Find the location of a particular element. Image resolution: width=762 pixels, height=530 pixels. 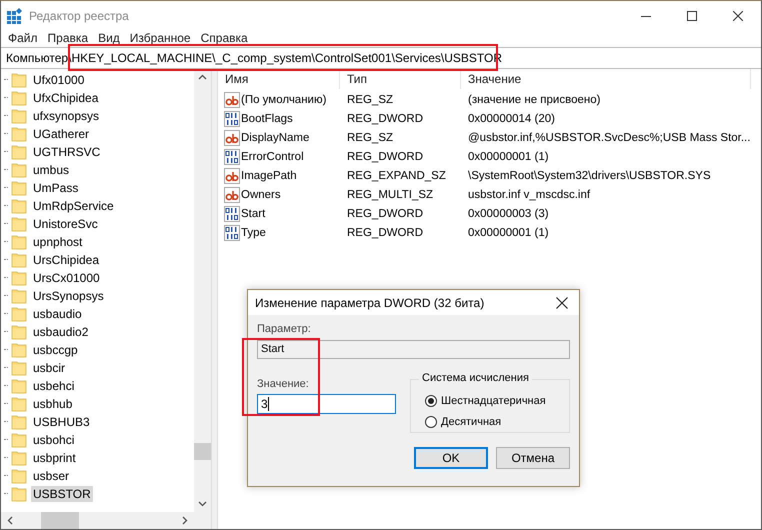

tree-item: UrsChipidea is located at coordinates (66, 260).